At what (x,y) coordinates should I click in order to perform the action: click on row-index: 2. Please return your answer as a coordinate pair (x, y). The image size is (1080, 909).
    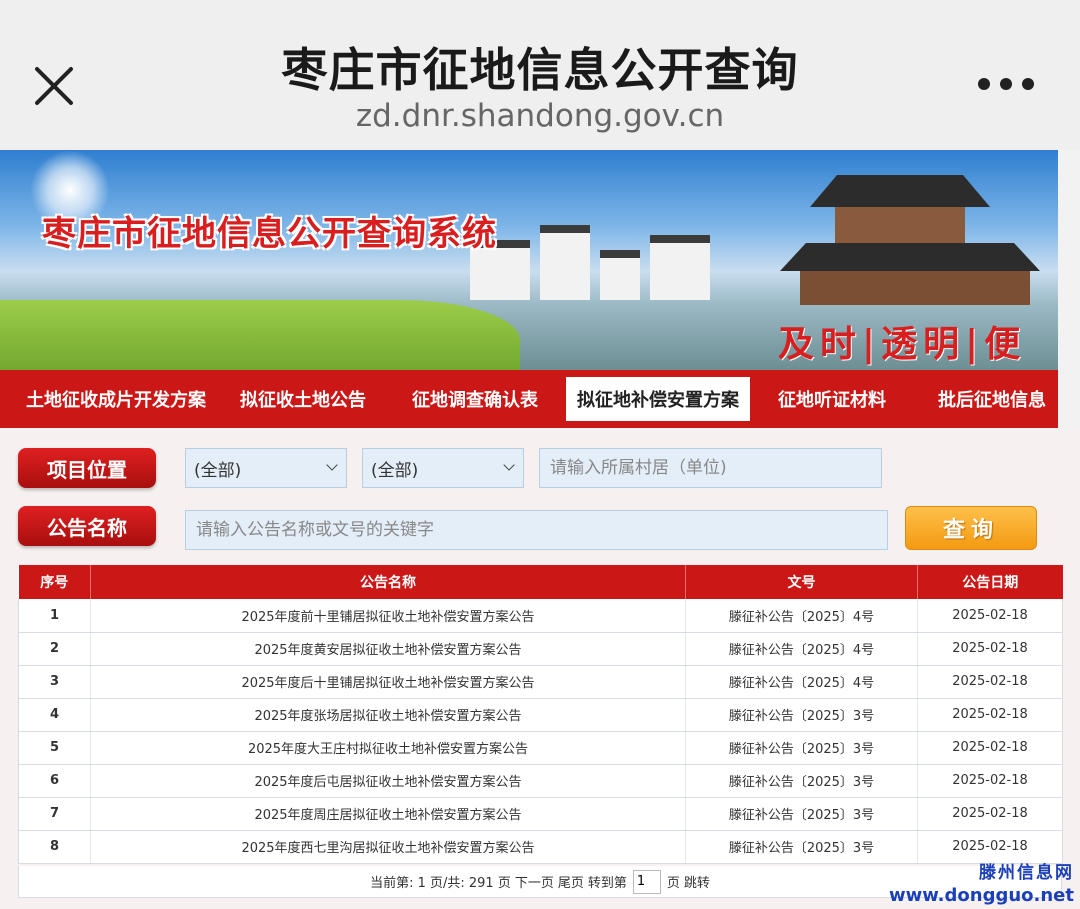
    Looking at the image, I should click on (54, 649).